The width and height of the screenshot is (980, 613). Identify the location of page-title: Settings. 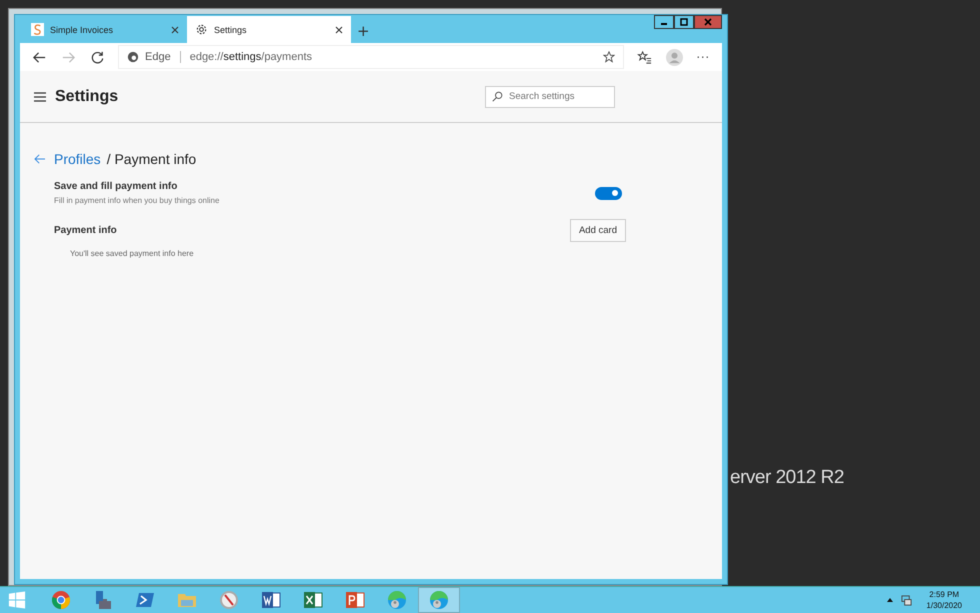
(87, 97).